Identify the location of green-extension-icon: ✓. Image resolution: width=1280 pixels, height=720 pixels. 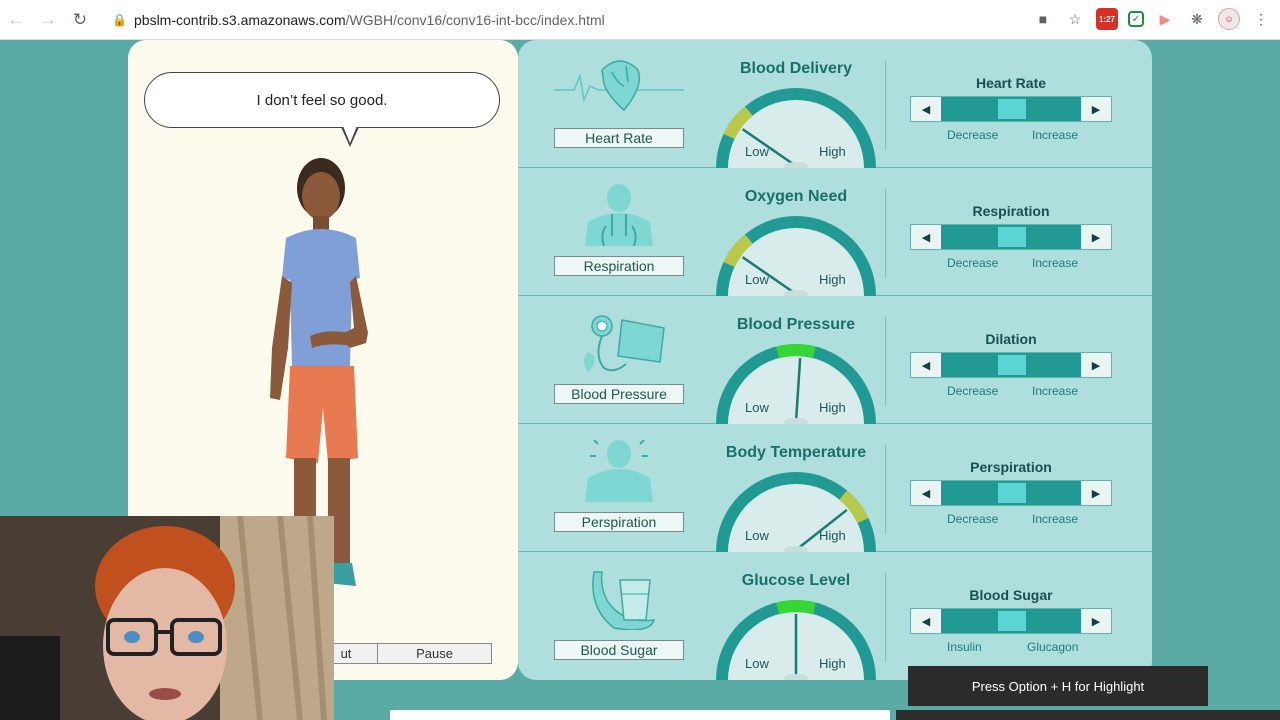
(1136, 19).